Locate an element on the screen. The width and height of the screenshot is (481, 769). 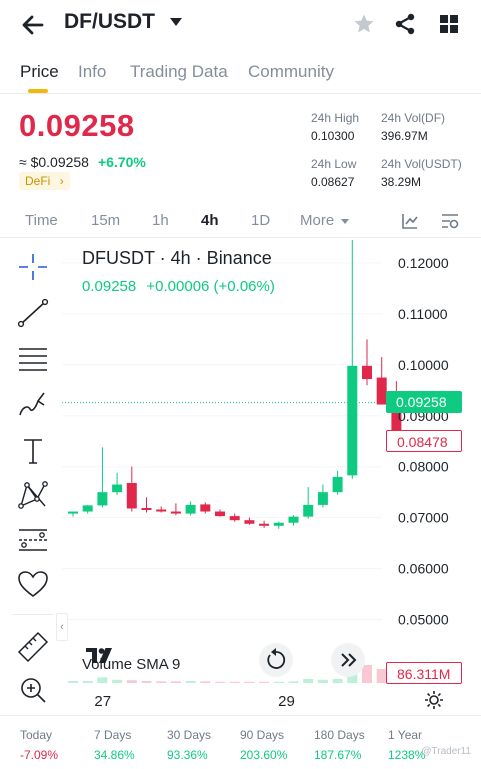
reset-icon is located at coordinates (276, 658).